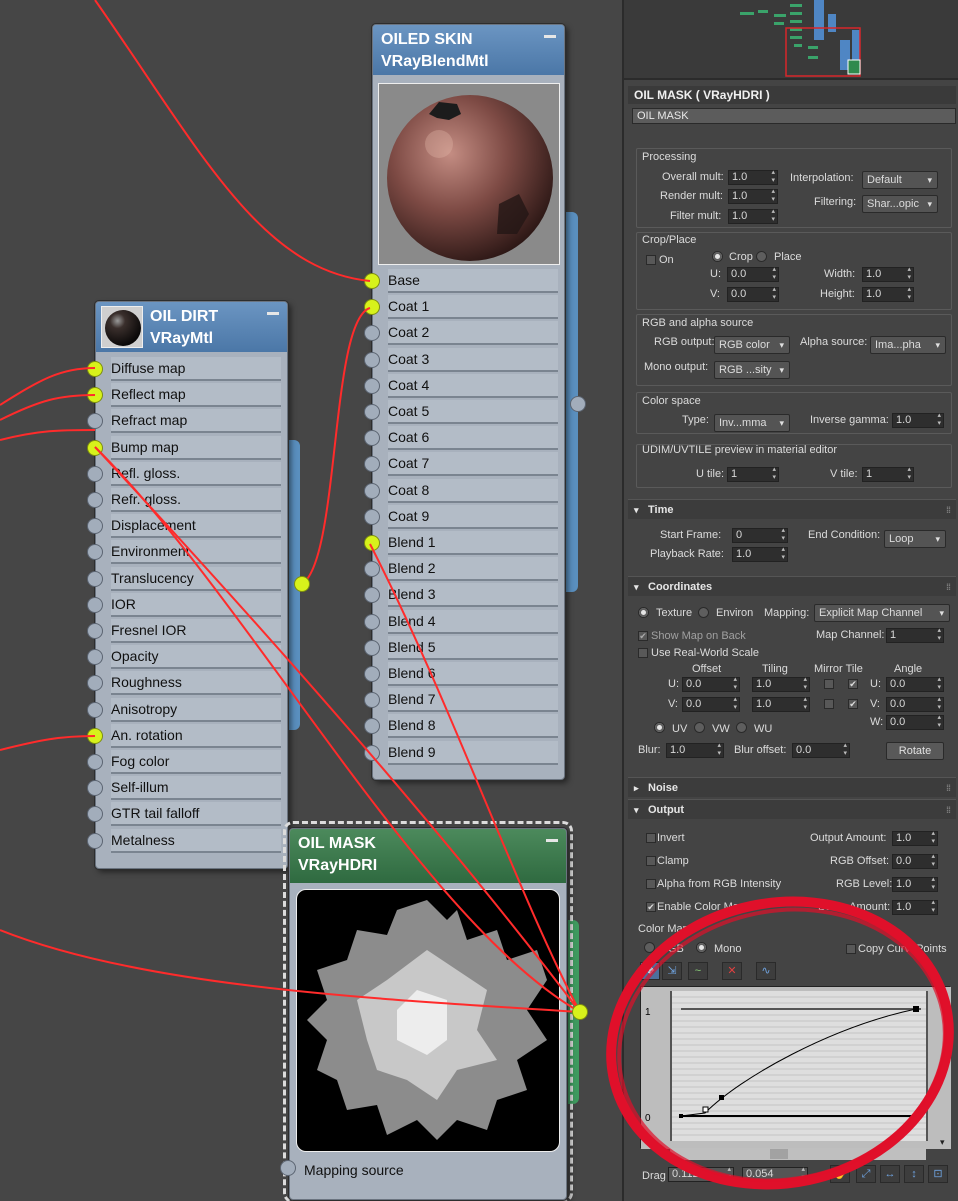 The image size is (958, 1201). Describe the element at coordinates (651, 838) in the screenshot. I see `invert-checkbox` at that location.